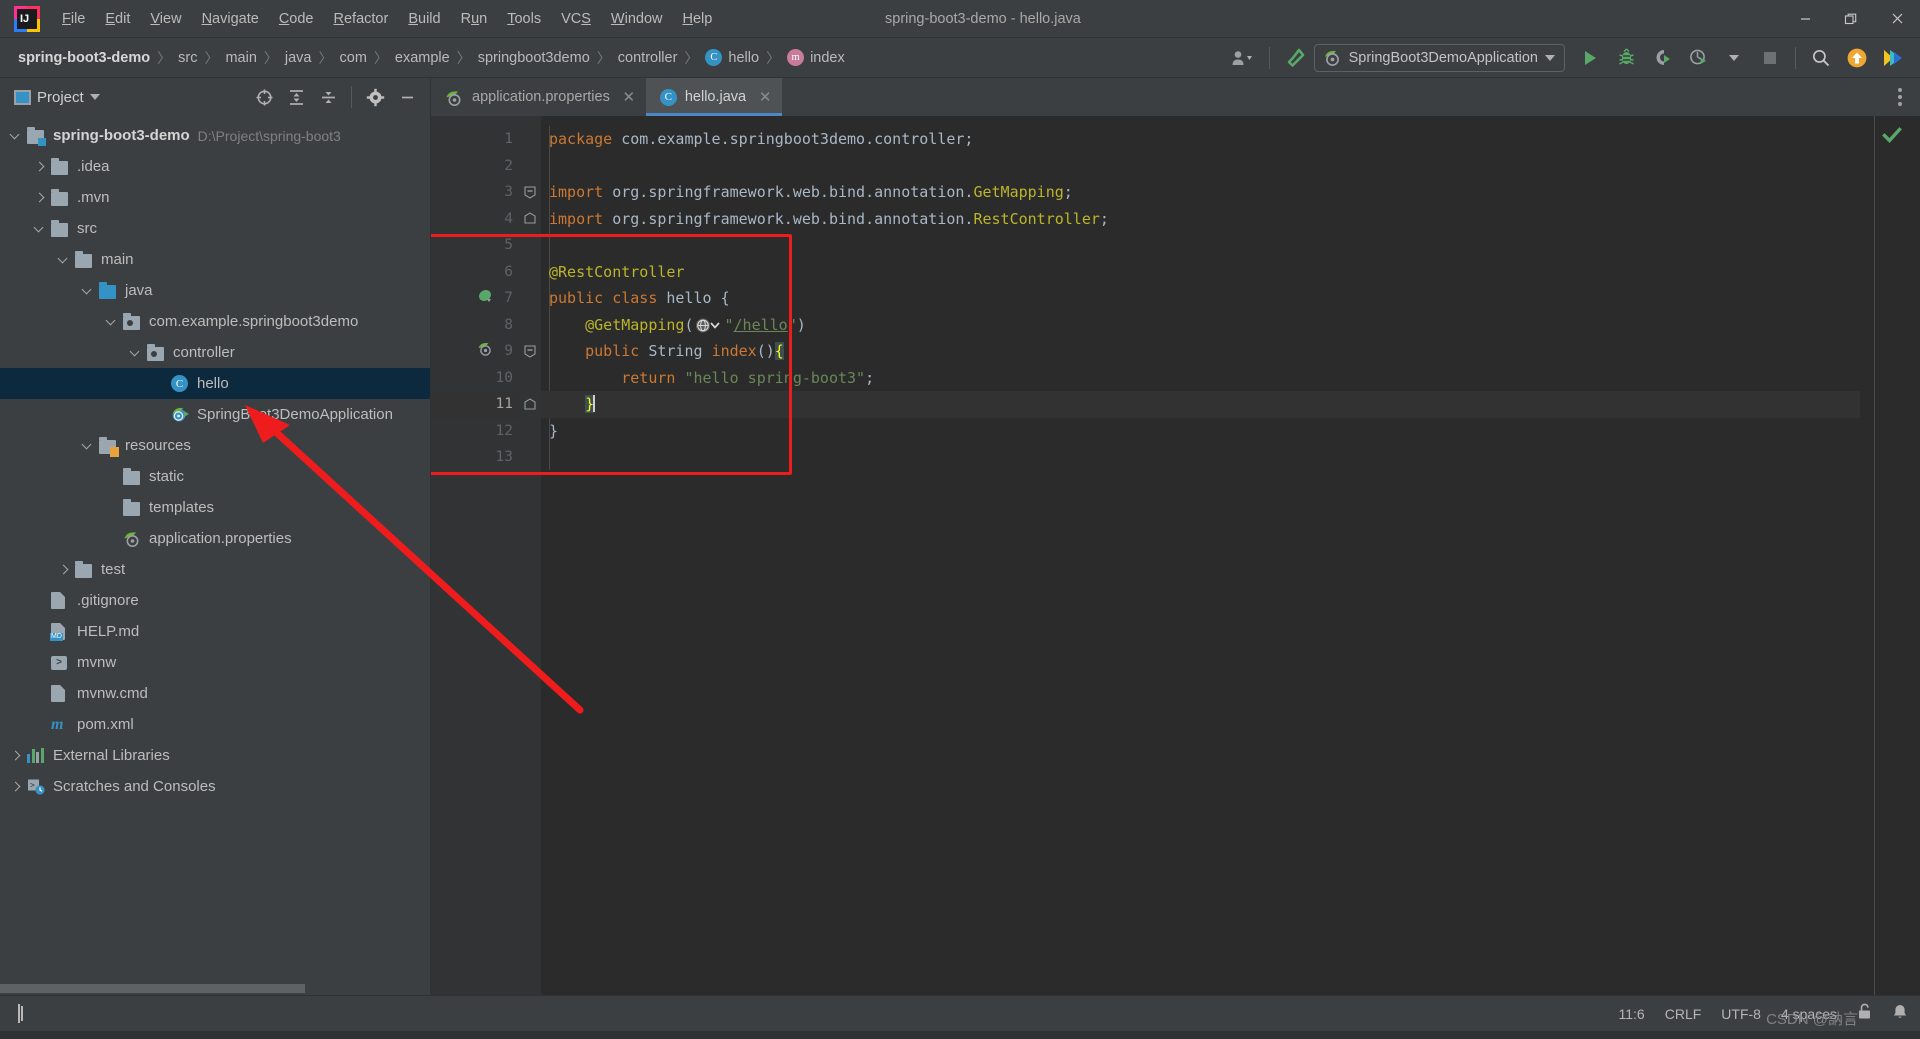  I want to click on gutter-line-6: 6, so click(475, 272).